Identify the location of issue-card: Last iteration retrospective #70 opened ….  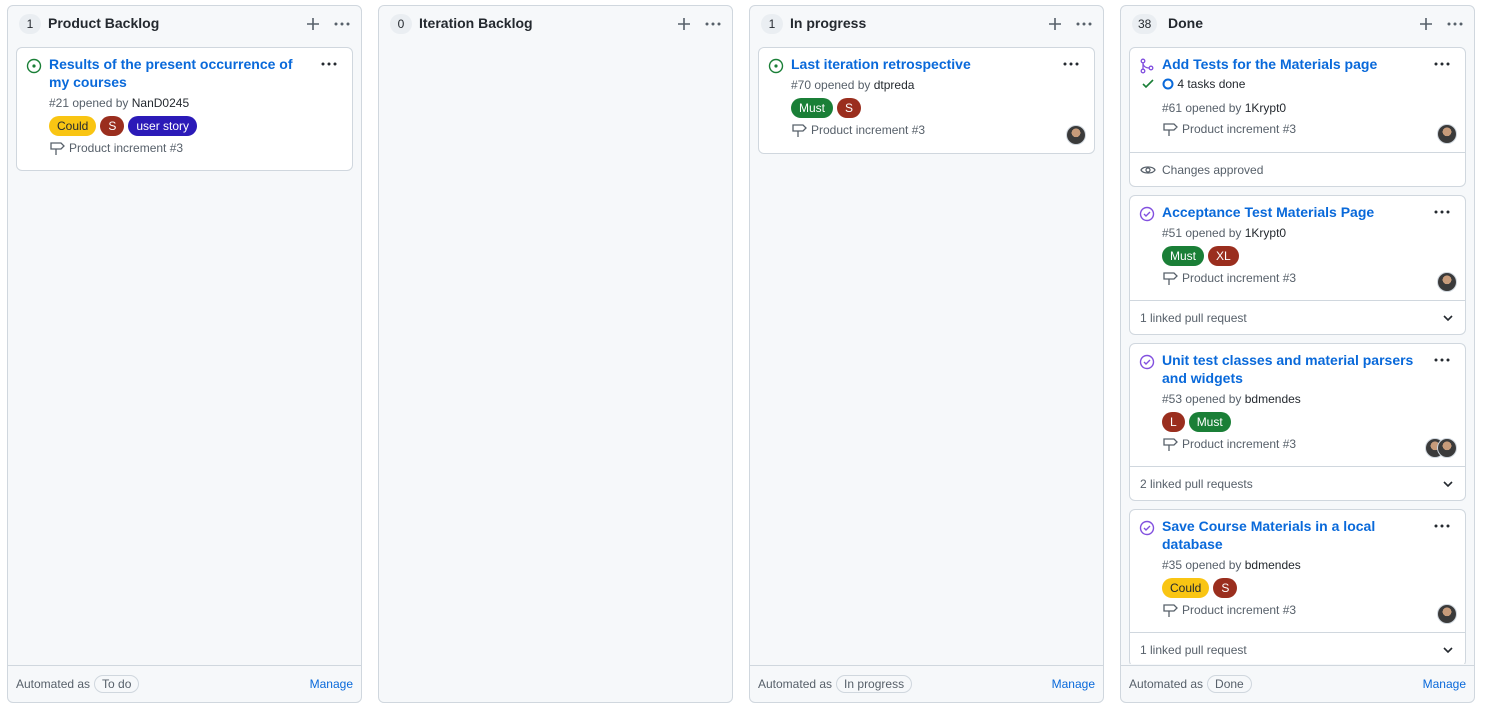
(926, 100).